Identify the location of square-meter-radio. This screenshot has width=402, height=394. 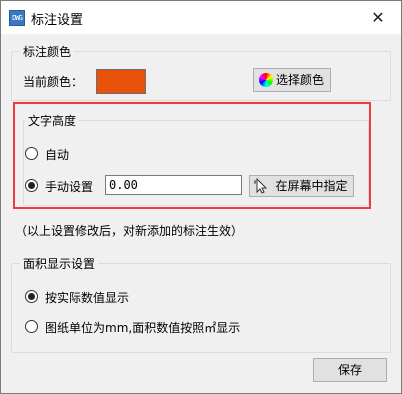
(31, 326).